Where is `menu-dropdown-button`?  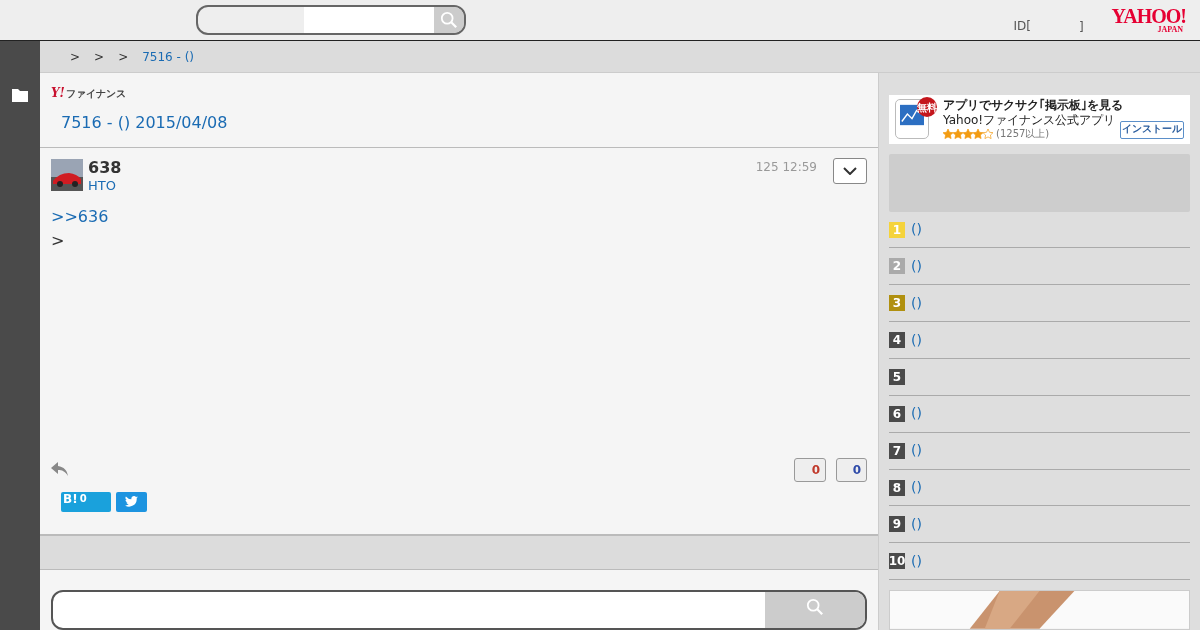
menu-dropdown-button is located at coordinates (850, 171).